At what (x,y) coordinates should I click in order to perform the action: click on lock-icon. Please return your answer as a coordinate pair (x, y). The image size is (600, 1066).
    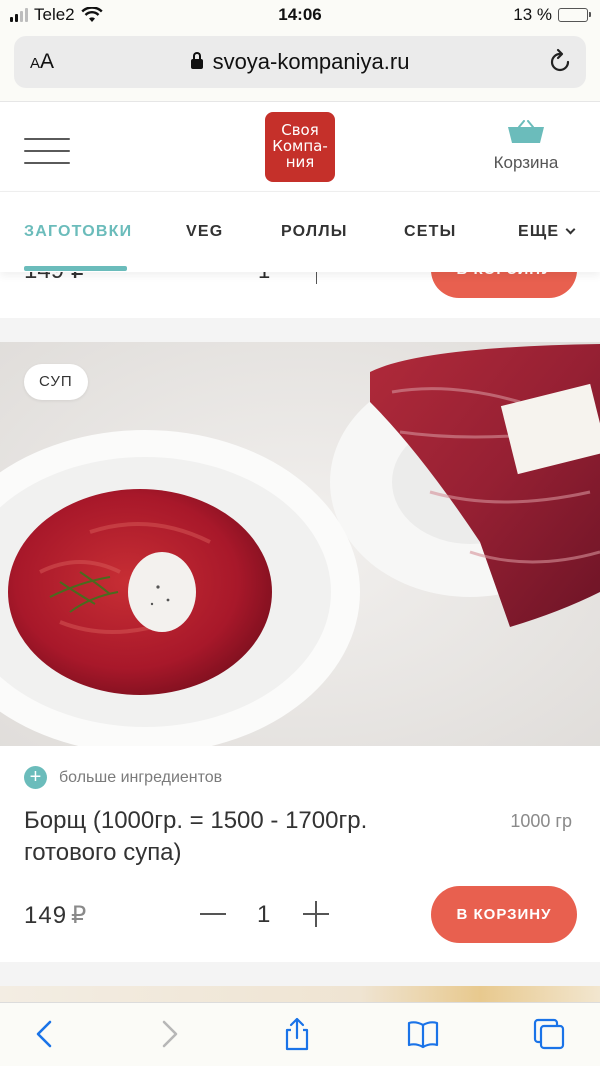
    Looking at the image, I should click on (196, 60).